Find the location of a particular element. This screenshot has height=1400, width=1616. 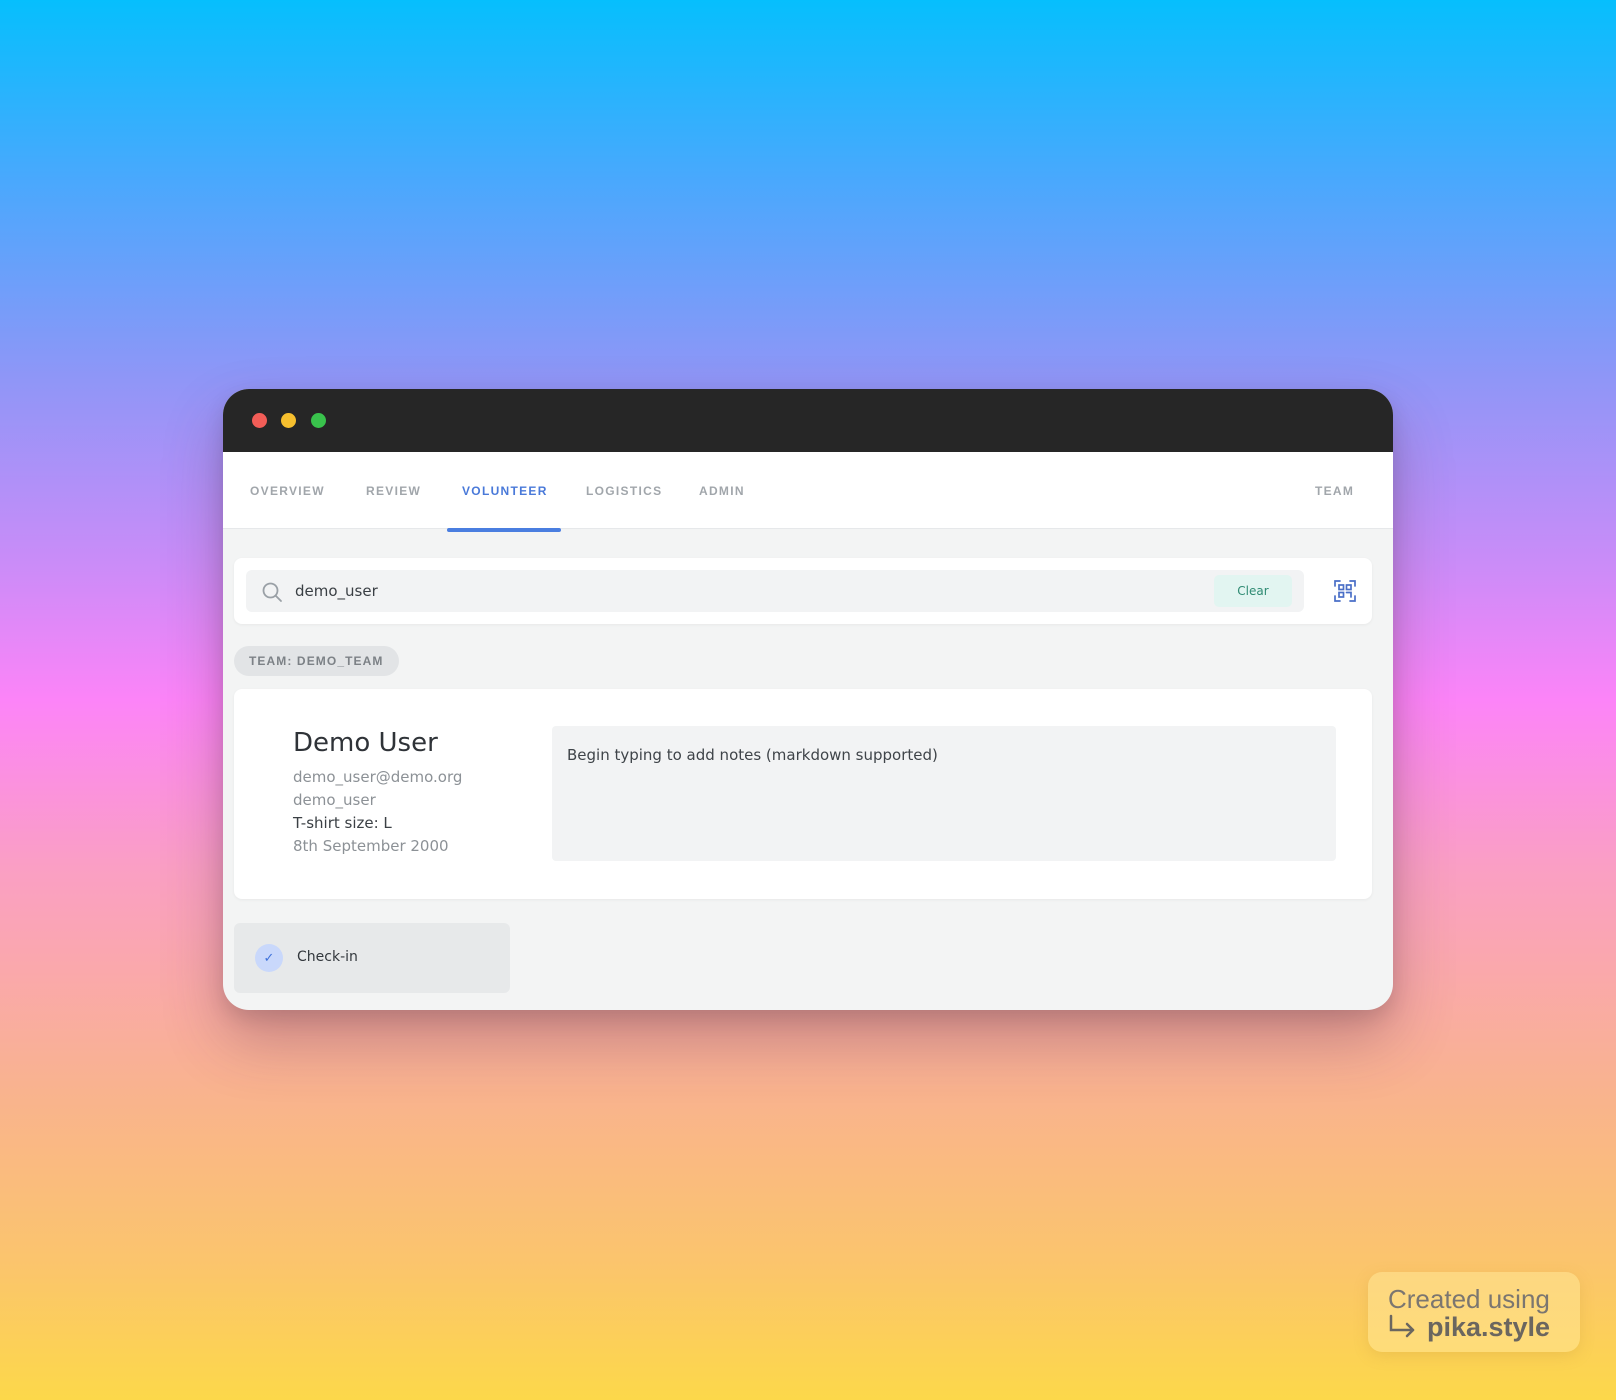

user-username: demo_user is located at coordinates (334, 800).